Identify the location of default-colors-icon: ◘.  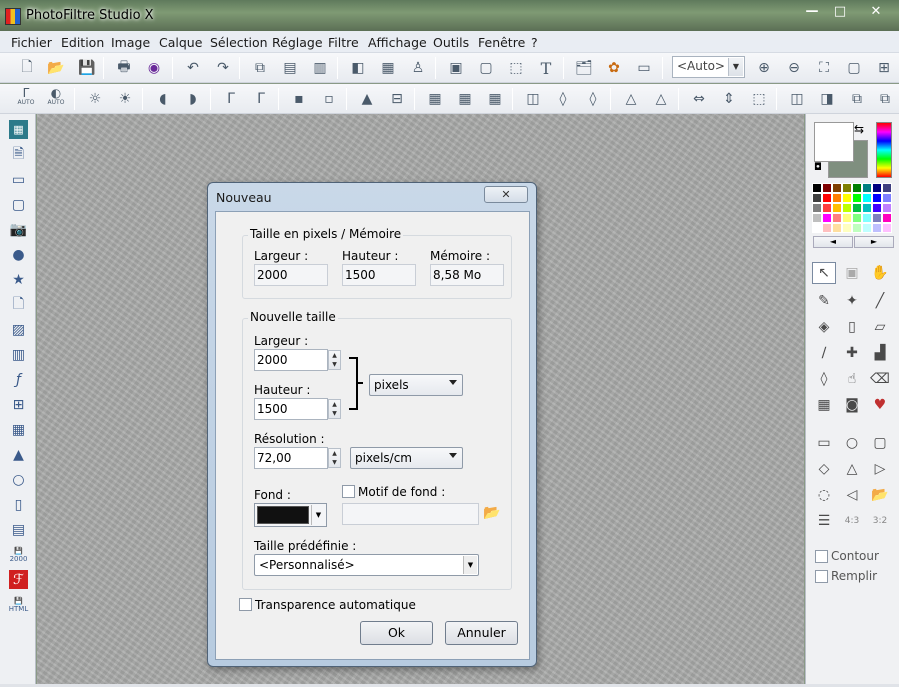
(818, 167).